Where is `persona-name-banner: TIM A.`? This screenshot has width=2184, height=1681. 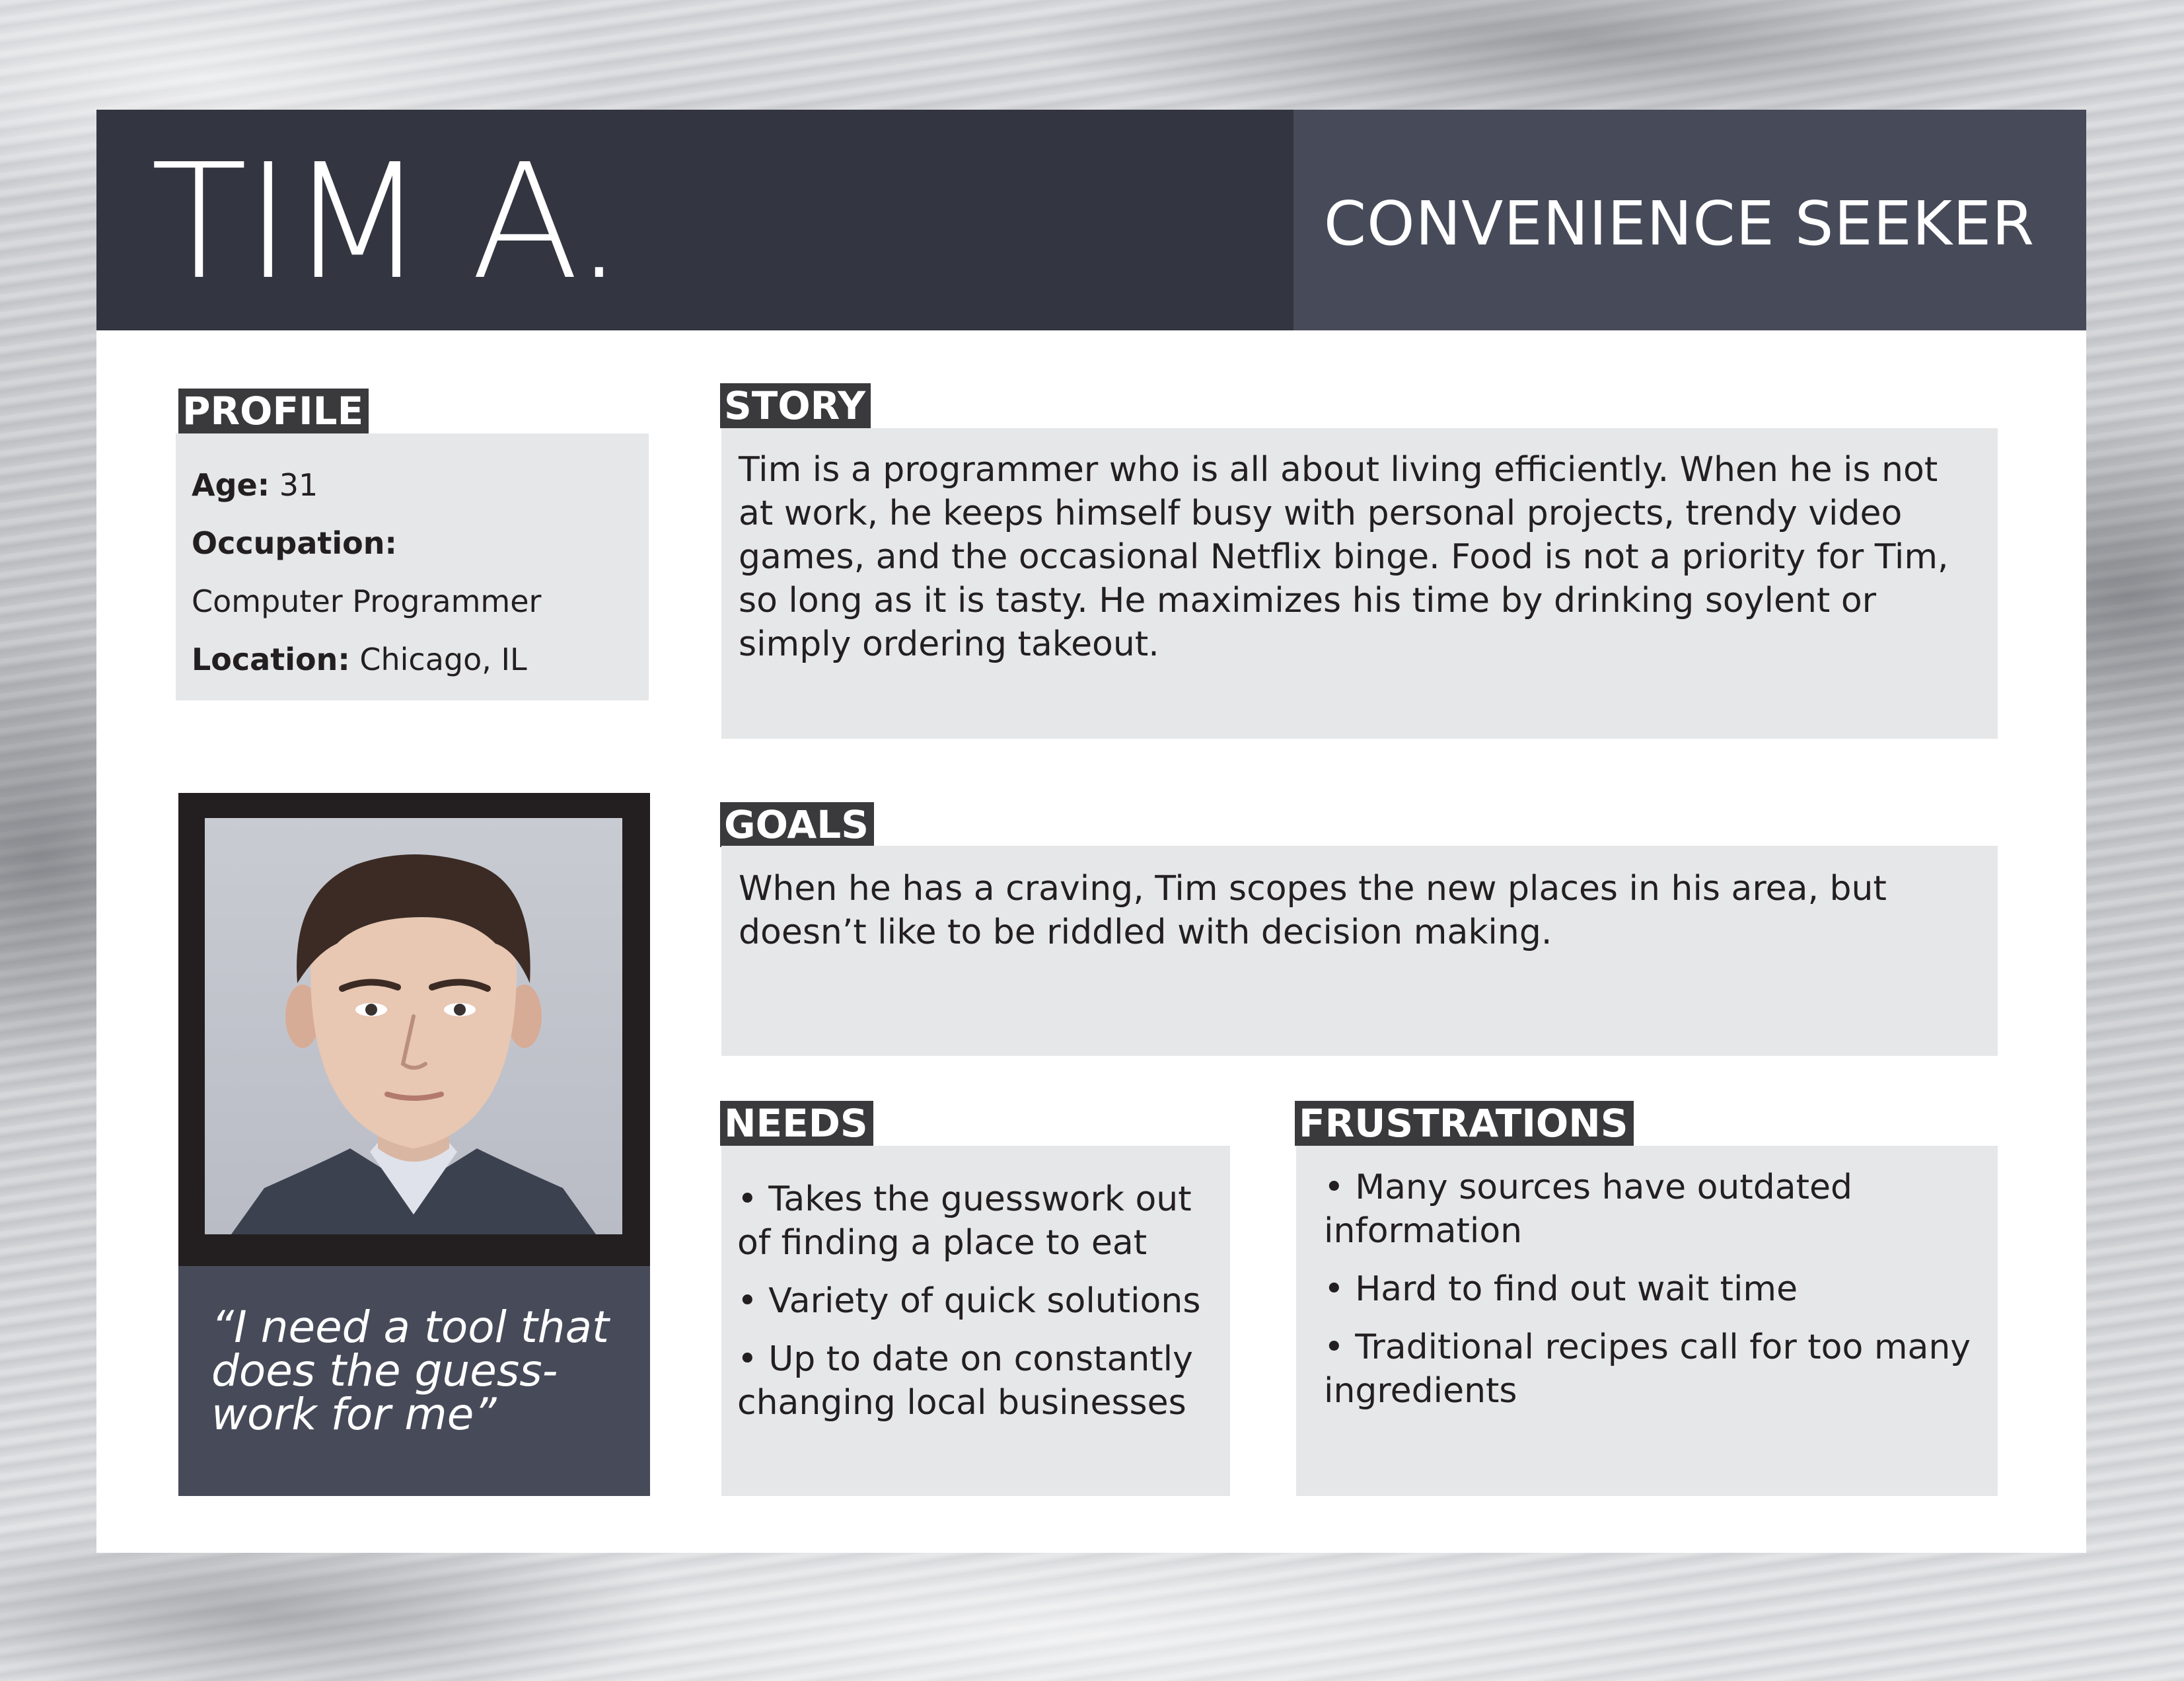 persona-name-banner: TIM A. is located at coordinates (694, 220).